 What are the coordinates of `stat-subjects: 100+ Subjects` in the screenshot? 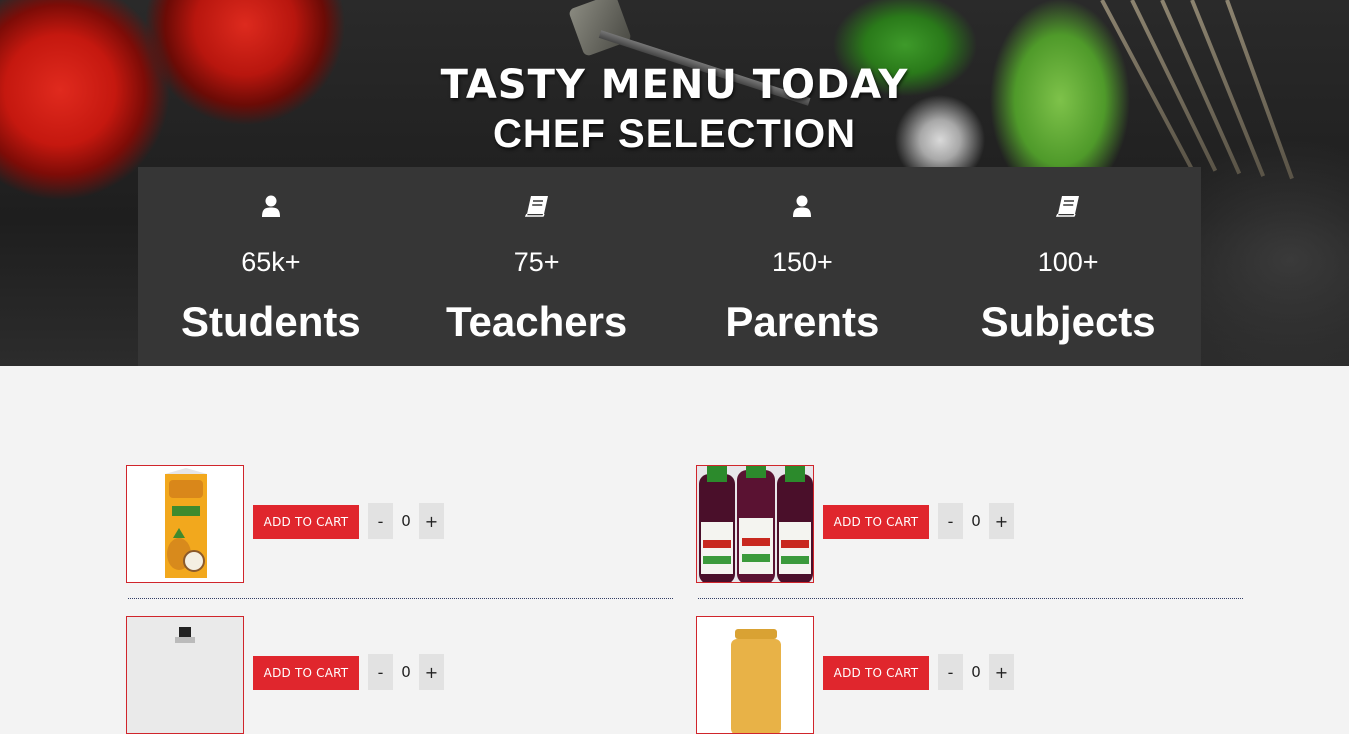 It's located at (1068, 266).